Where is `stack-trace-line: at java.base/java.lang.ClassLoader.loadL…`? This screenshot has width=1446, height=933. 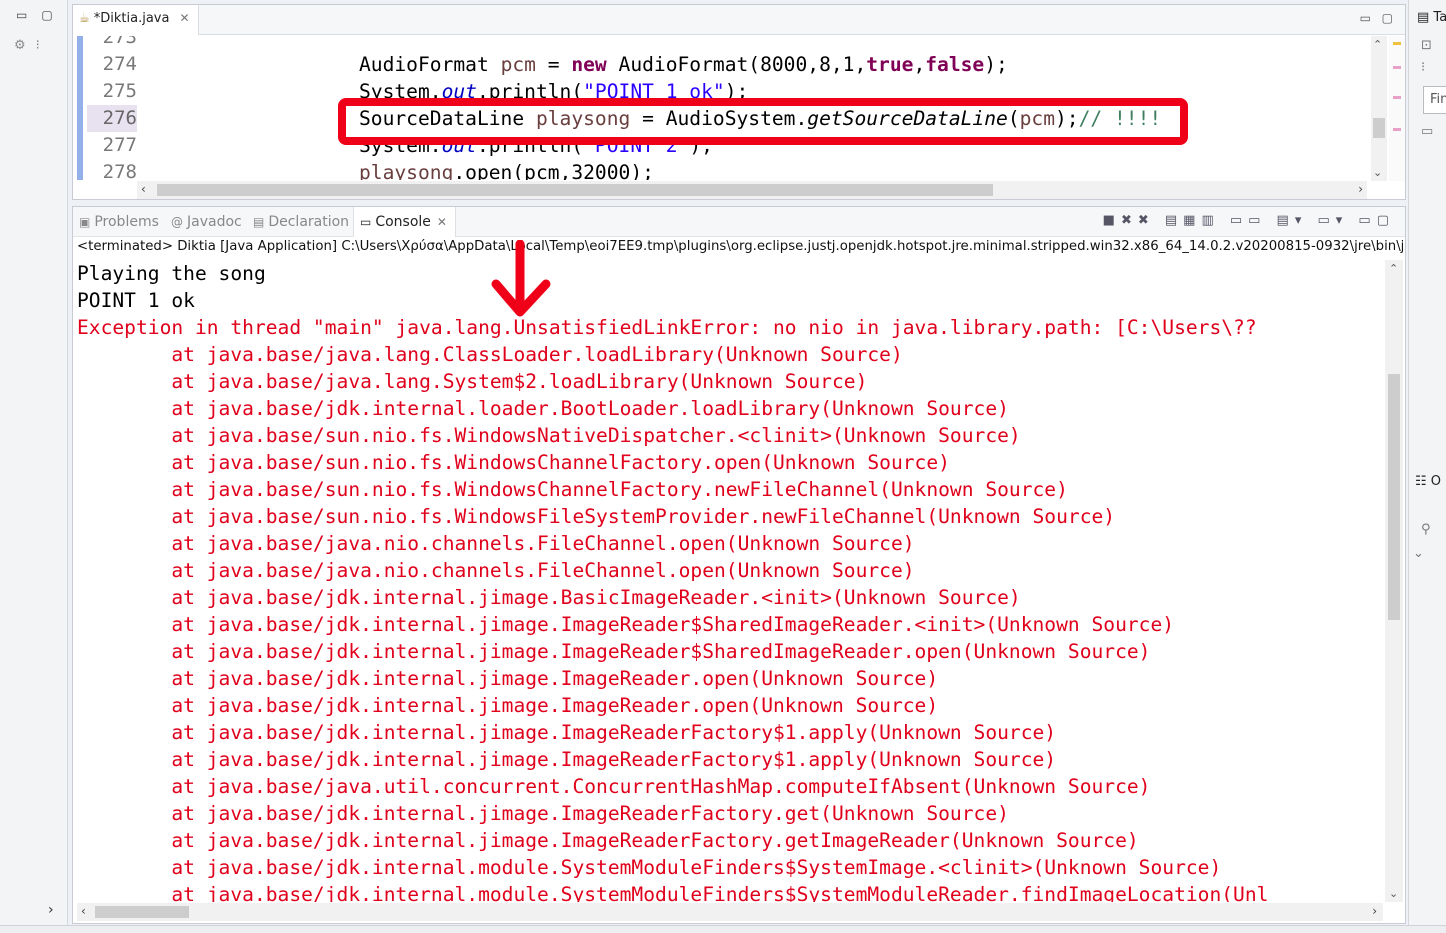
stack-trace-line: at java.base/java.lang.ClassLoader.loadL… is located at coordinates (730, 354).